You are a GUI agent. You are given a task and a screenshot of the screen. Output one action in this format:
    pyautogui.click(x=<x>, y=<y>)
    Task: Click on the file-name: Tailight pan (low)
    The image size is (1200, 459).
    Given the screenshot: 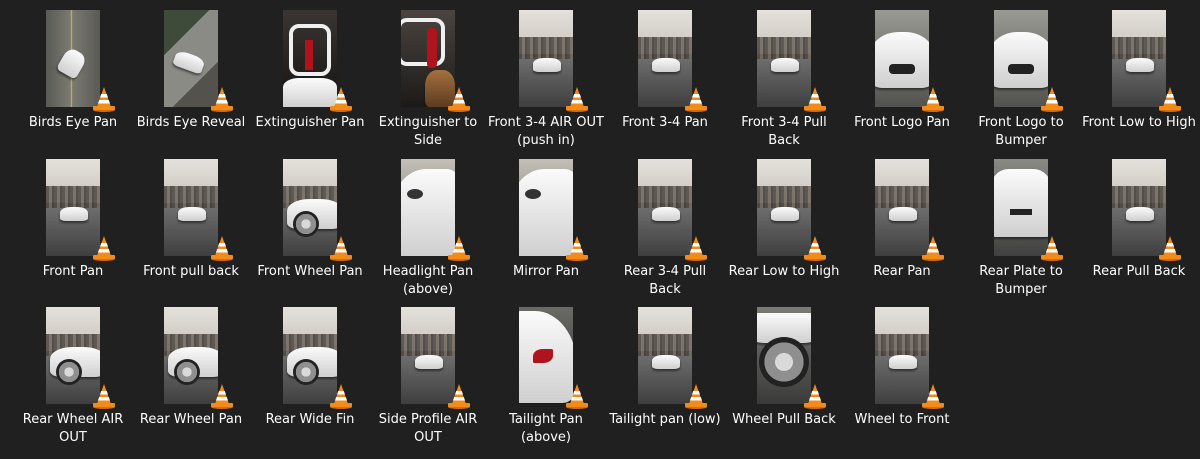 What is the action you would take?
    pyautogui.click(x=665, y=419)
    